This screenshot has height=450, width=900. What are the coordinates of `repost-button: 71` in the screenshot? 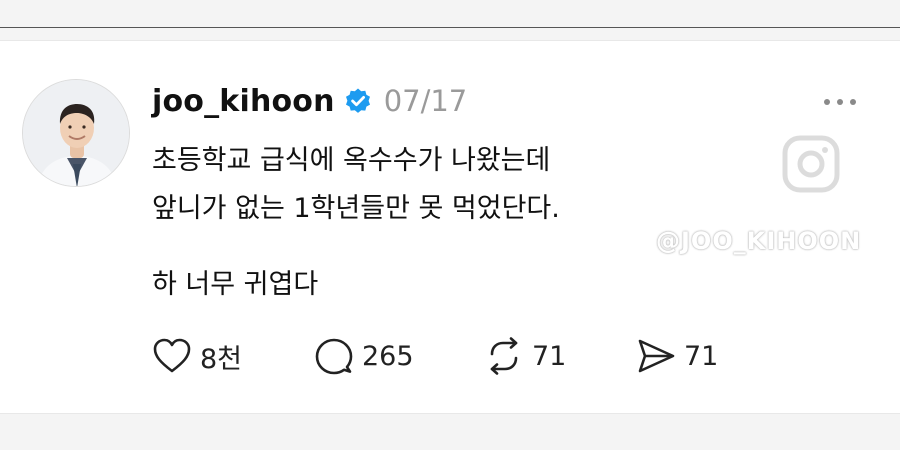 It's located at (560, 356).